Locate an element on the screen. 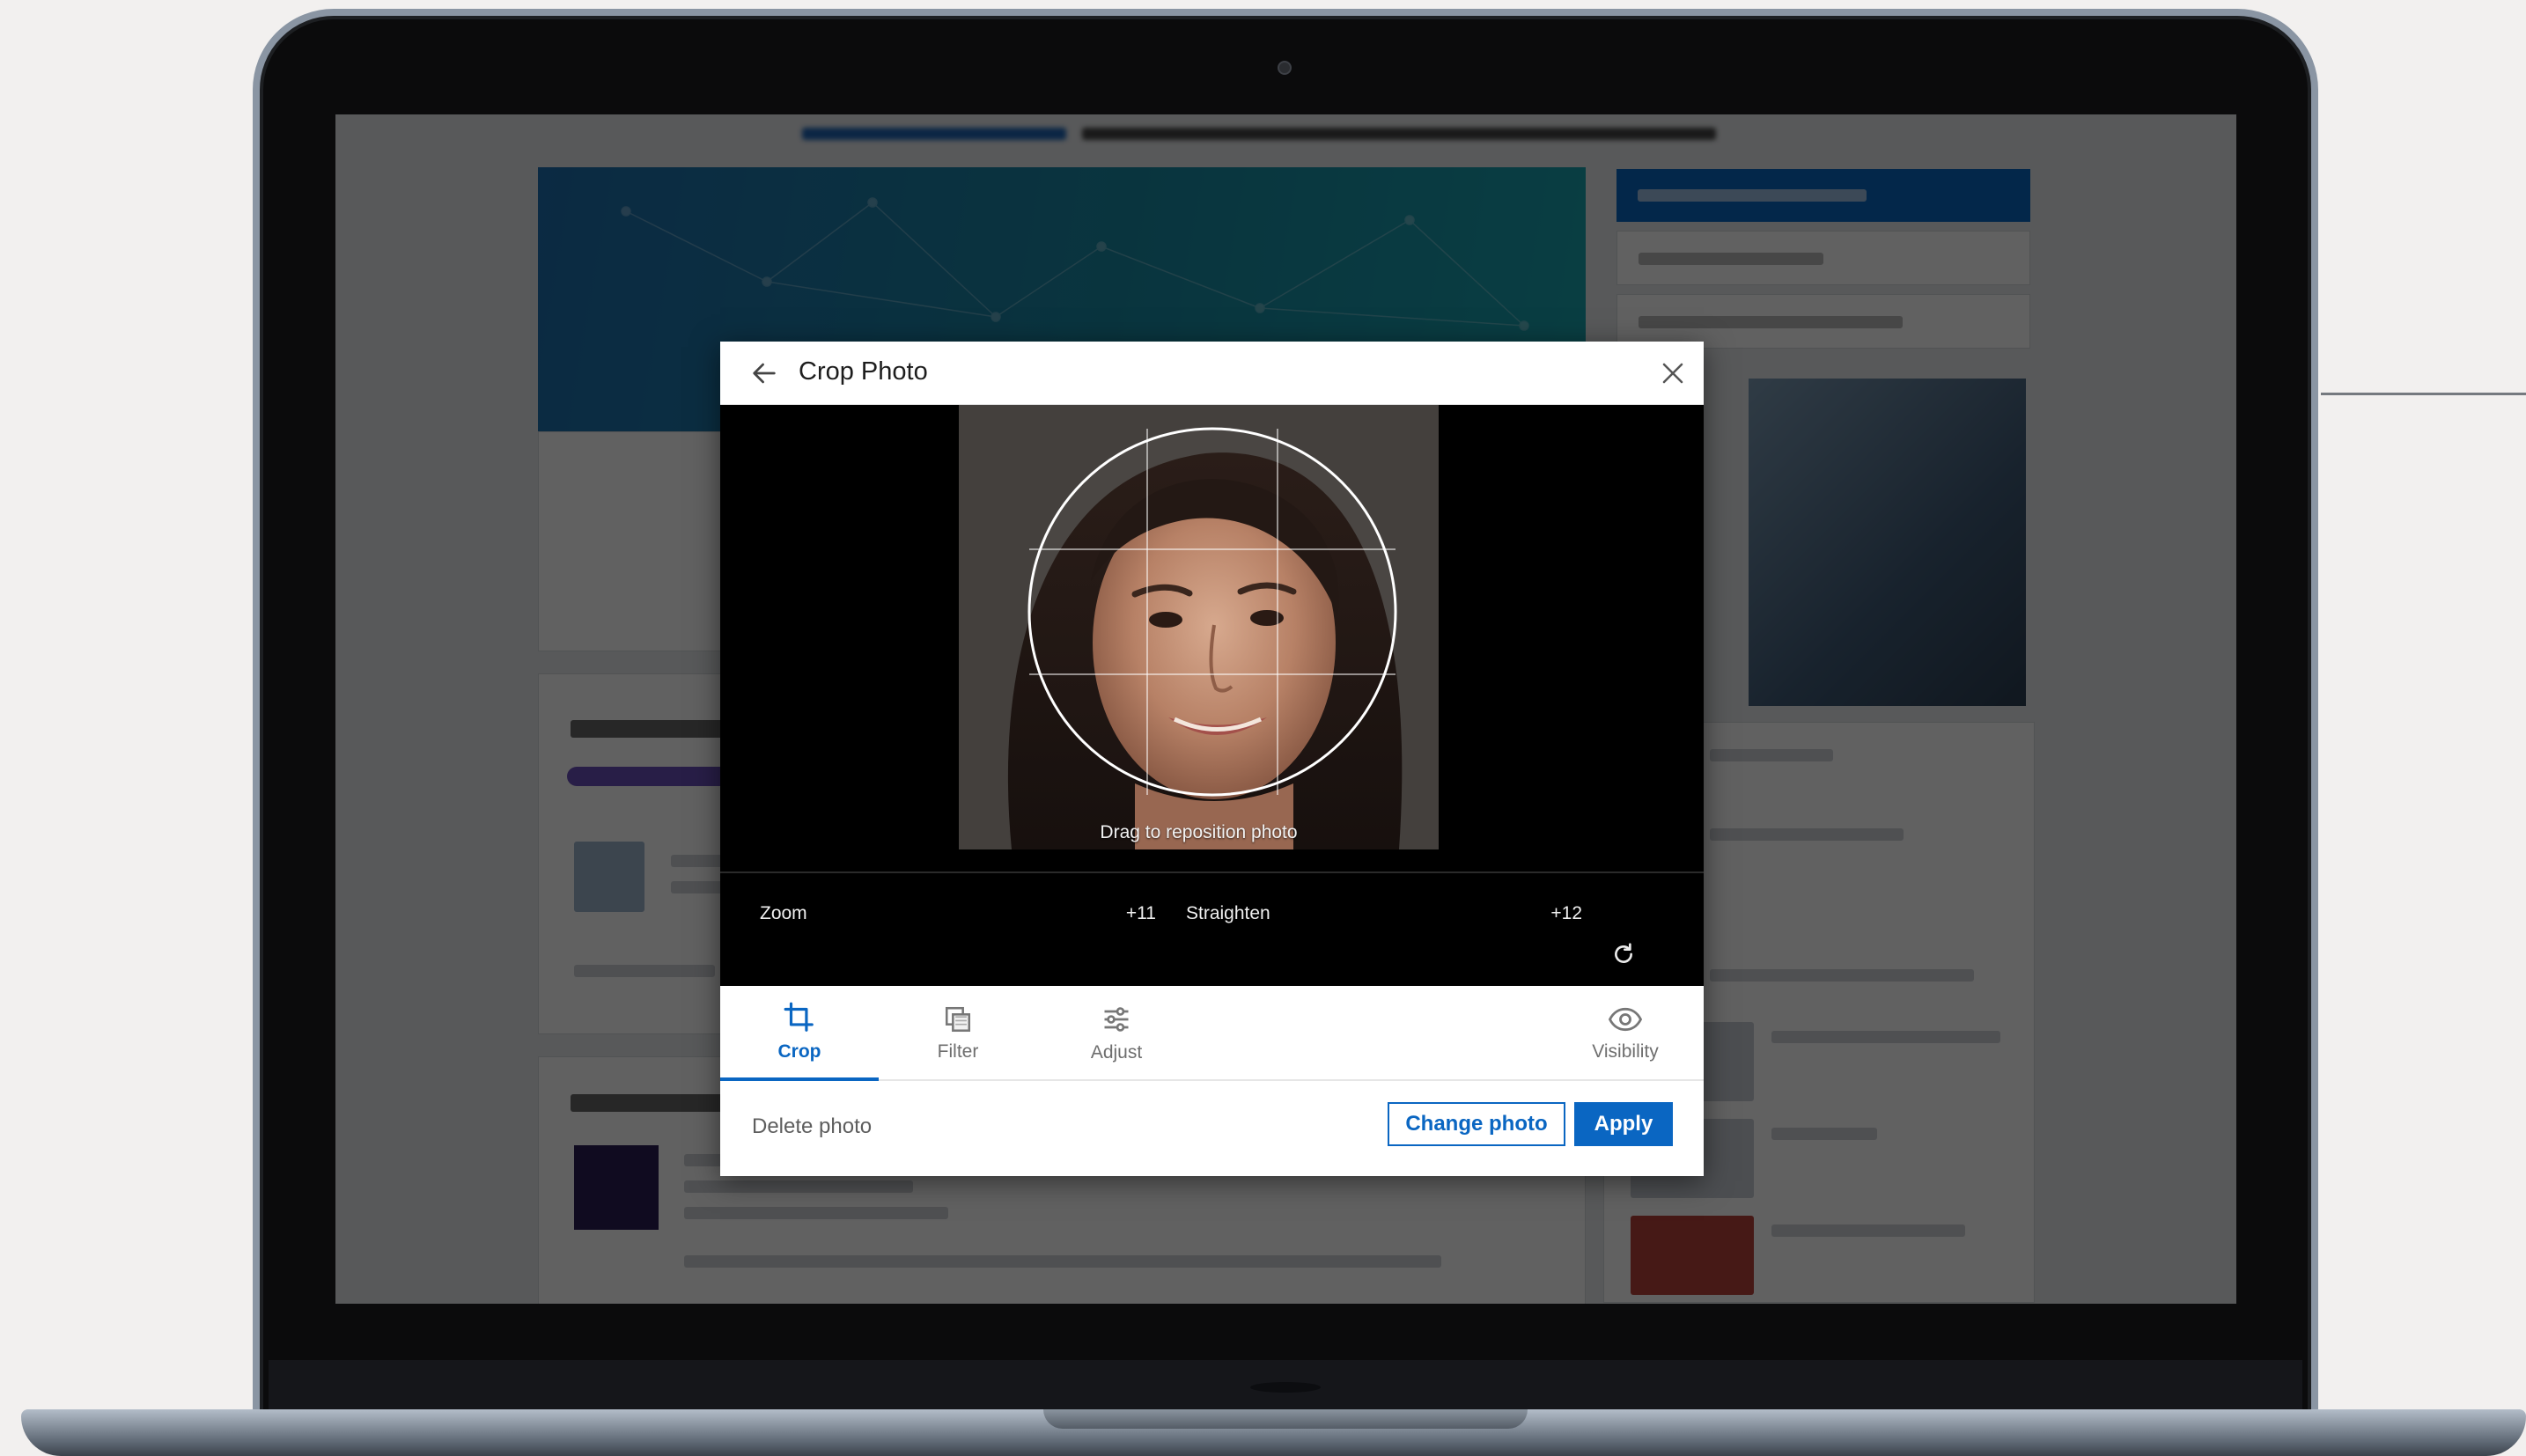 The image size is (2526, 1456). close-icon is located at coordinates (1672, 373).